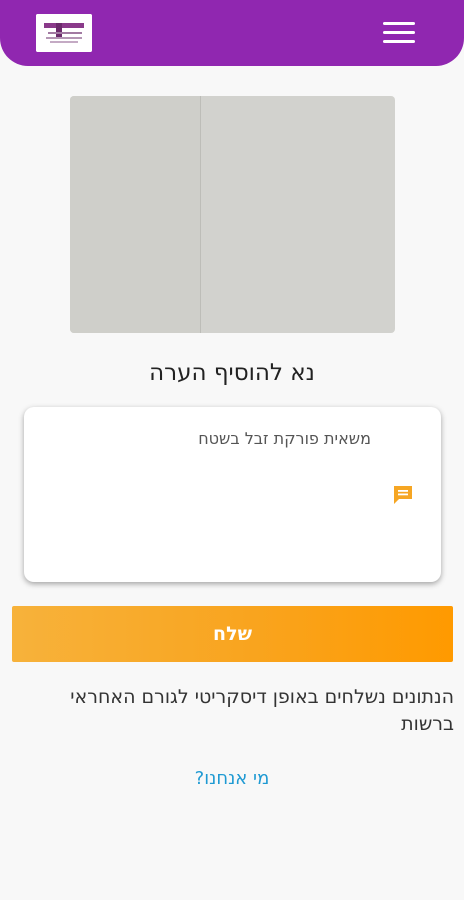 The height and width of the screenshot is (900, 464). I want to click on comment-icon, so click(403, 495).